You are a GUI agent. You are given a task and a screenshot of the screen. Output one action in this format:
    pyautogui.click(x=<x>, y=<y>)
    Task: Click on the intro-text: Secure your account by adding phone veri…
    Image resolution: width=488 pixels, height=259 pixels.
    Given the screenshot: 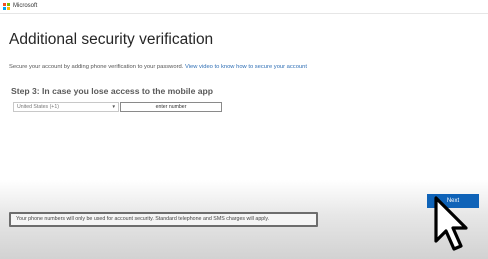 What is the action you would take?
    pyautogui.click(x=158, y=67)
    